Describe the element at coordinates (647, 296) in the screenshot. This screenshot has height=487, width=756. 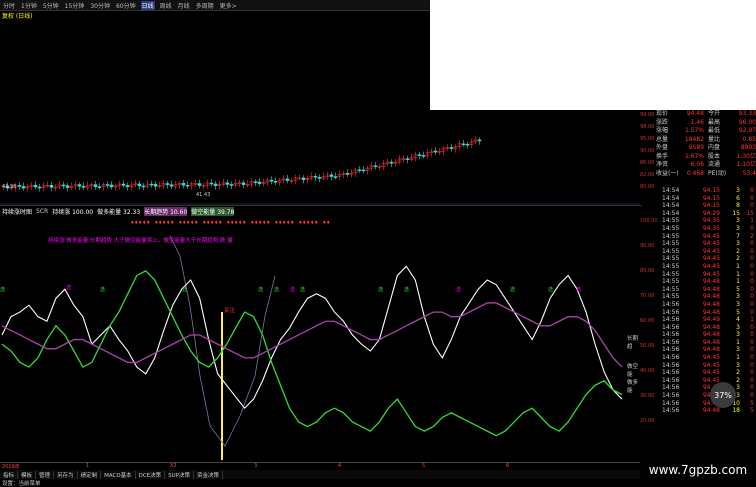
I see `axis-label: 70.00` at that location.